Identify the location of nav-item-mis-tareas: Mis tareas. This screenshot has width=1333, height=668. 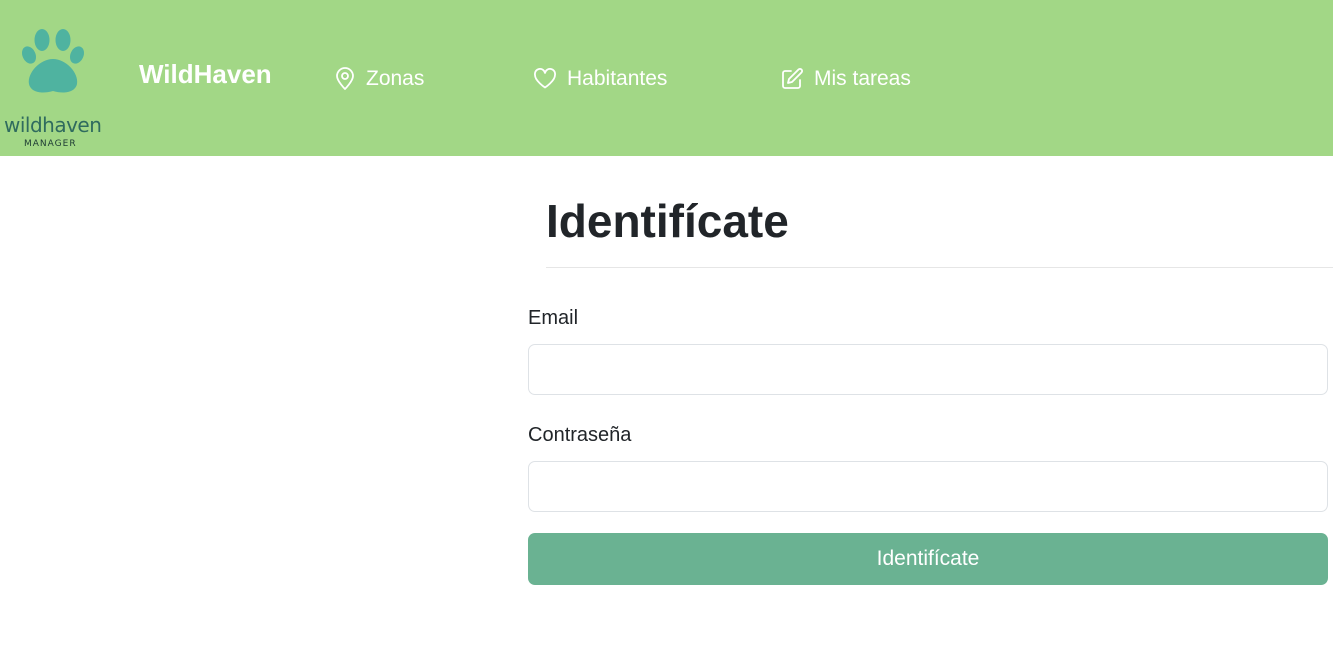
(845, 79).